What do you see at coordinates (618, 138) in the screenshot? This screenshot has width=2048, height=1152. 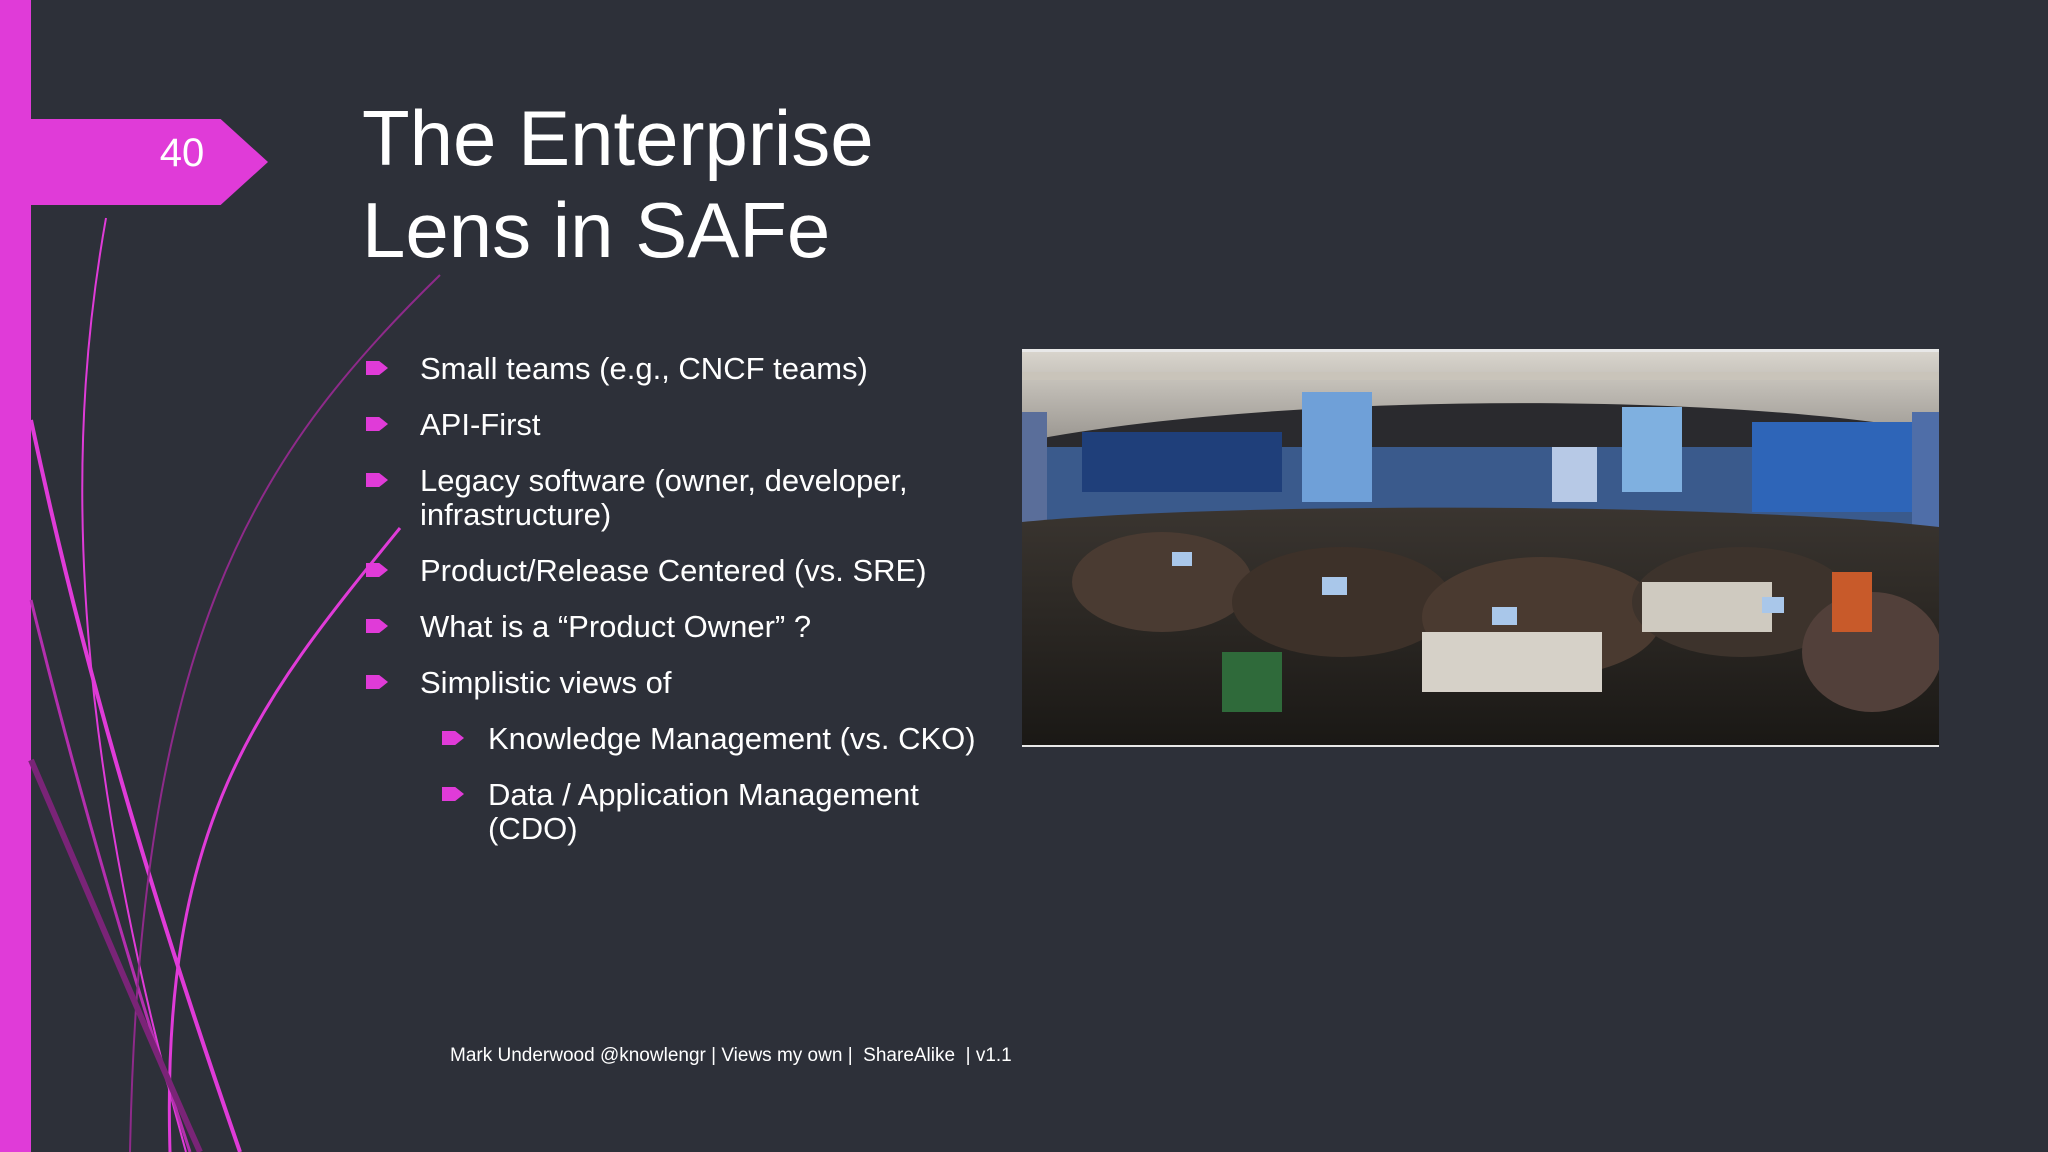 I see `slide-title-line1: The Enterprise` at bounding box center [618, 138].